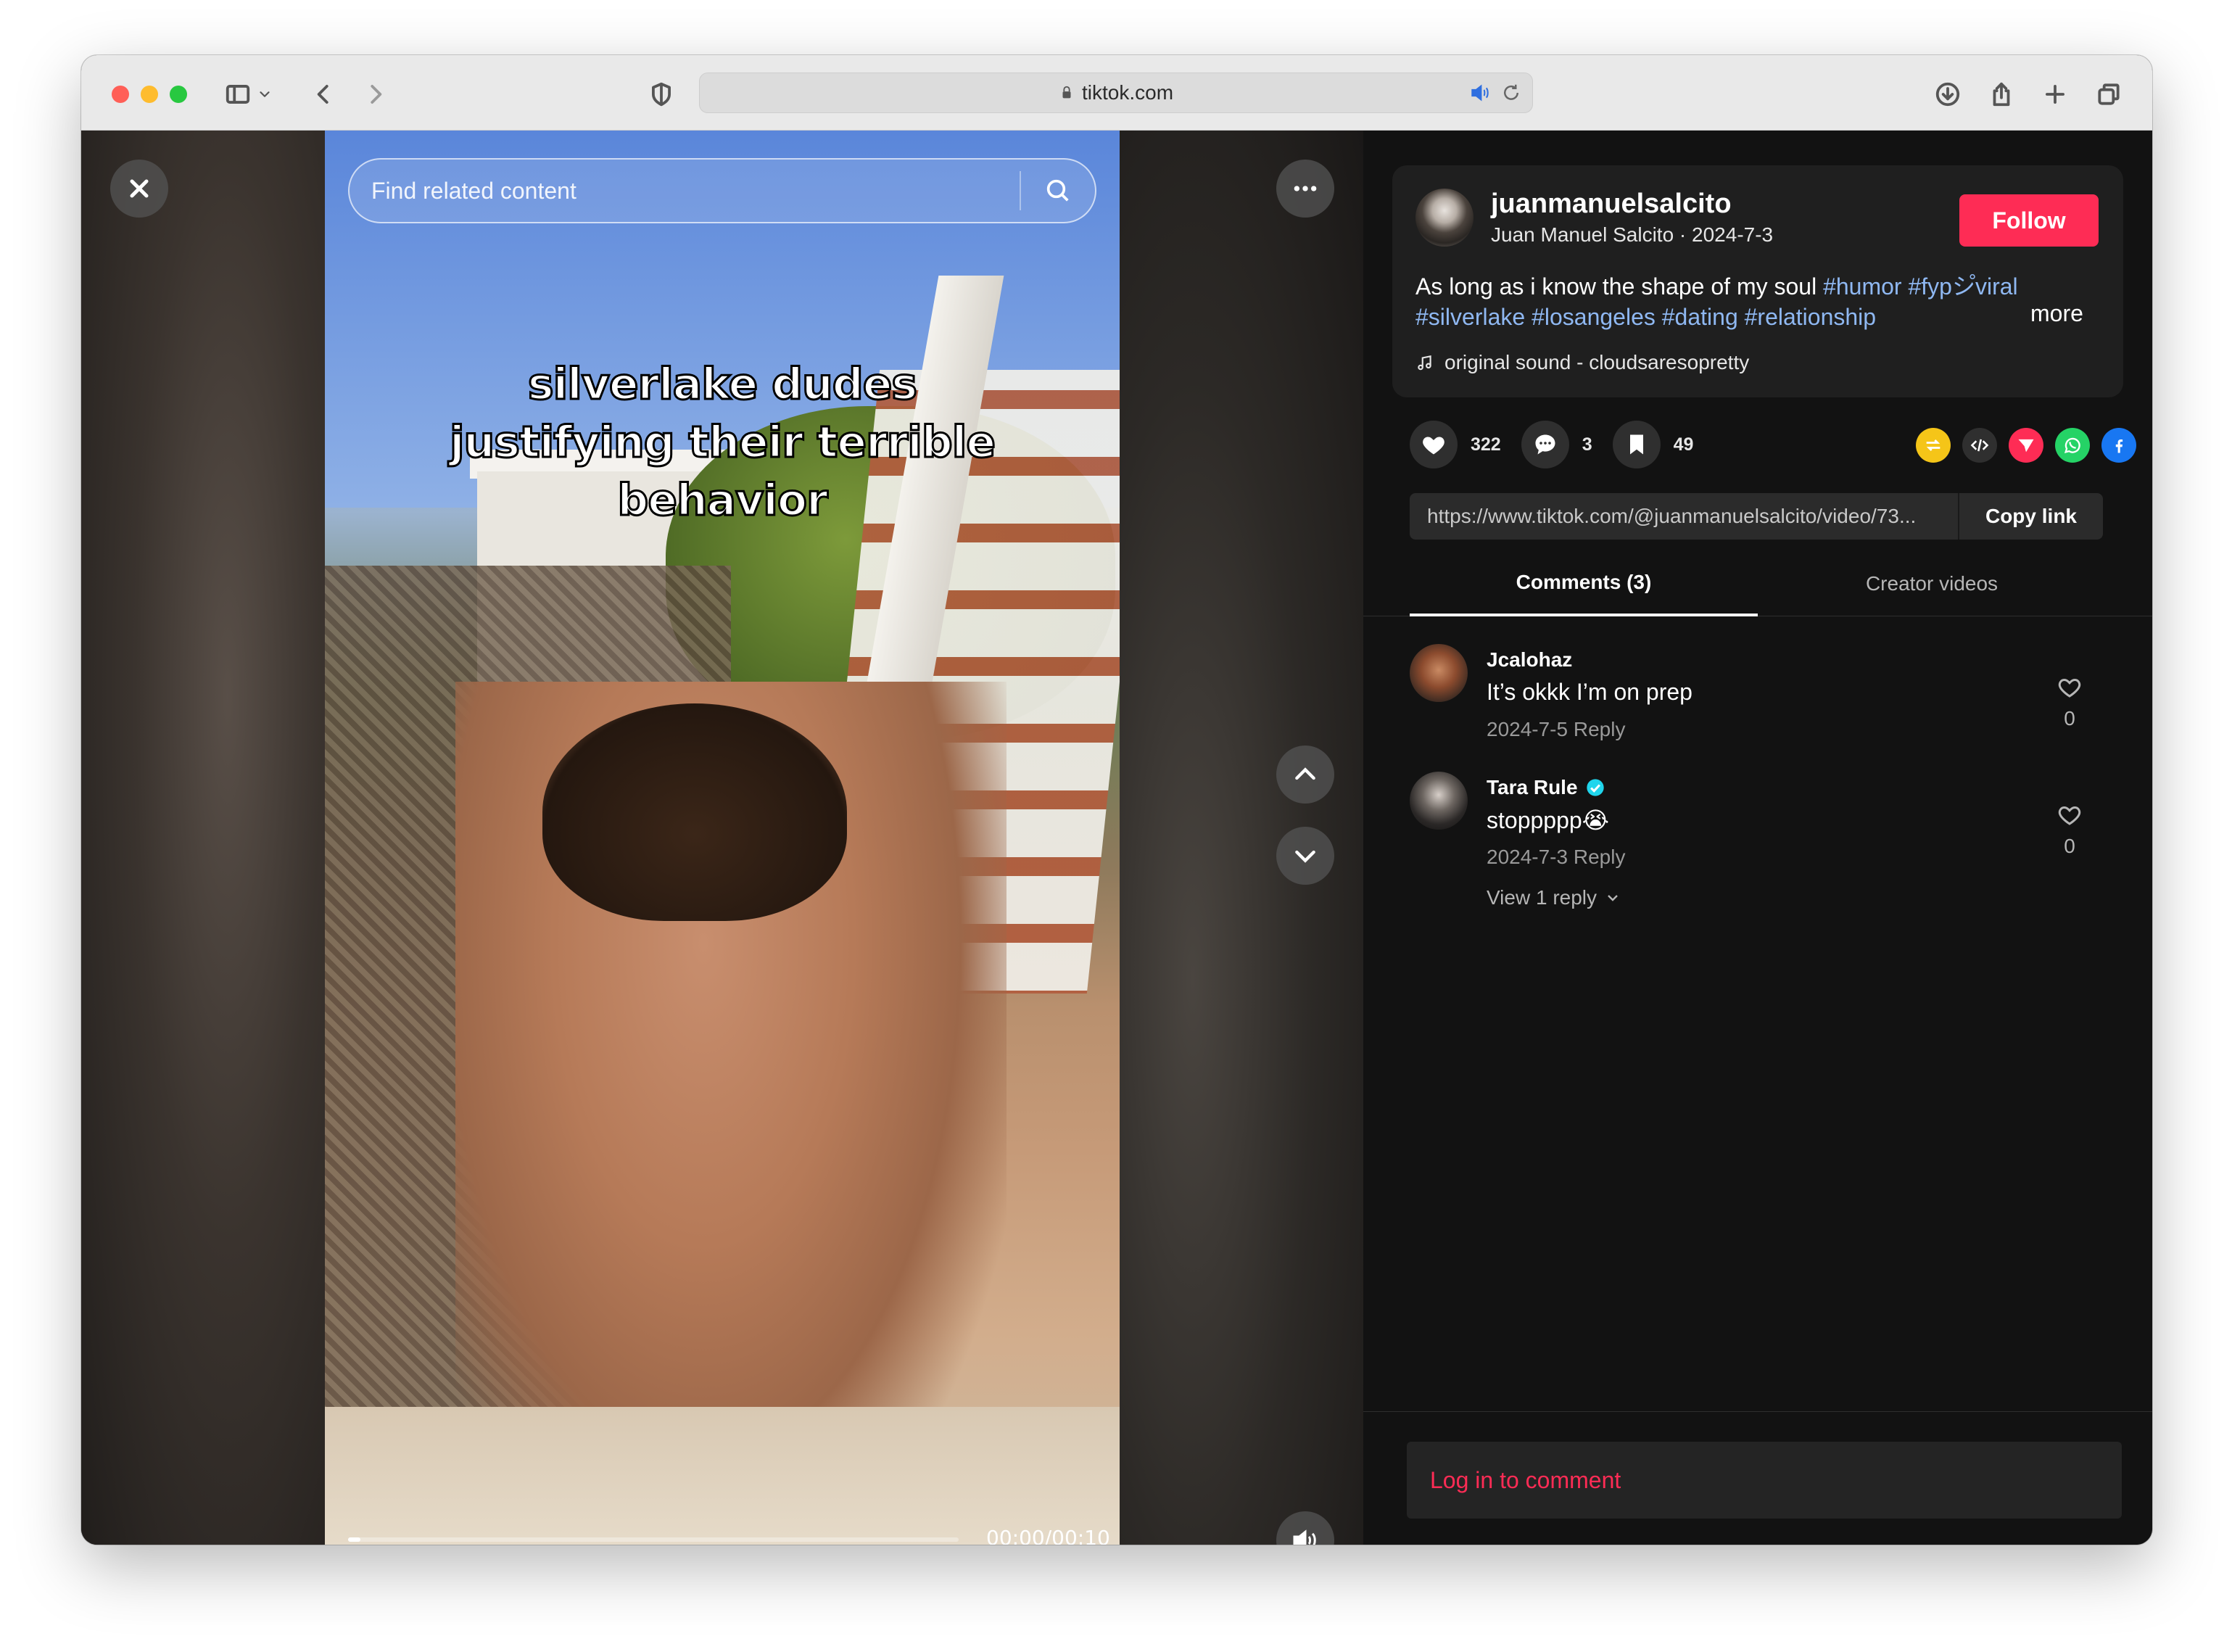 The image size is (2232, 1652). Describe the element at coordinates (1683, 445) in the screenshot. I see `save-count: 49` at that location.